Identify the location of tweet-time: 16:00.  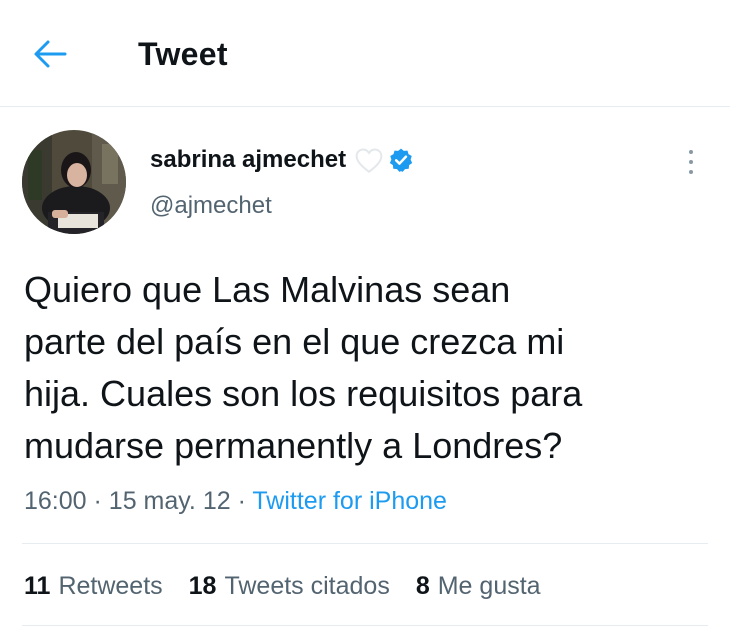
(55, 501).